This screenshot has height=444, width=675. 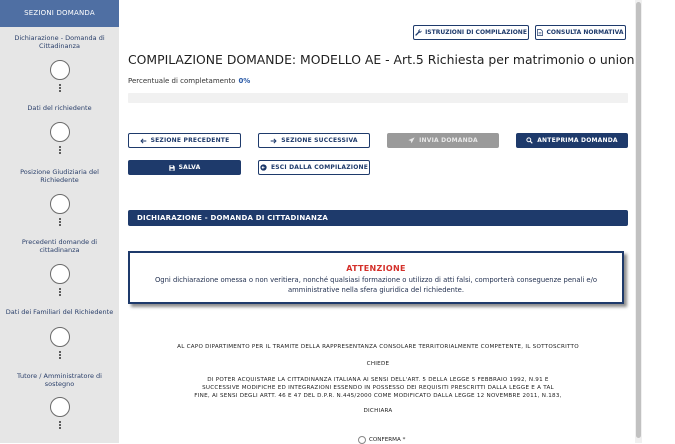 I want to click on completion-progress-bar, so click(x=378, y=98).